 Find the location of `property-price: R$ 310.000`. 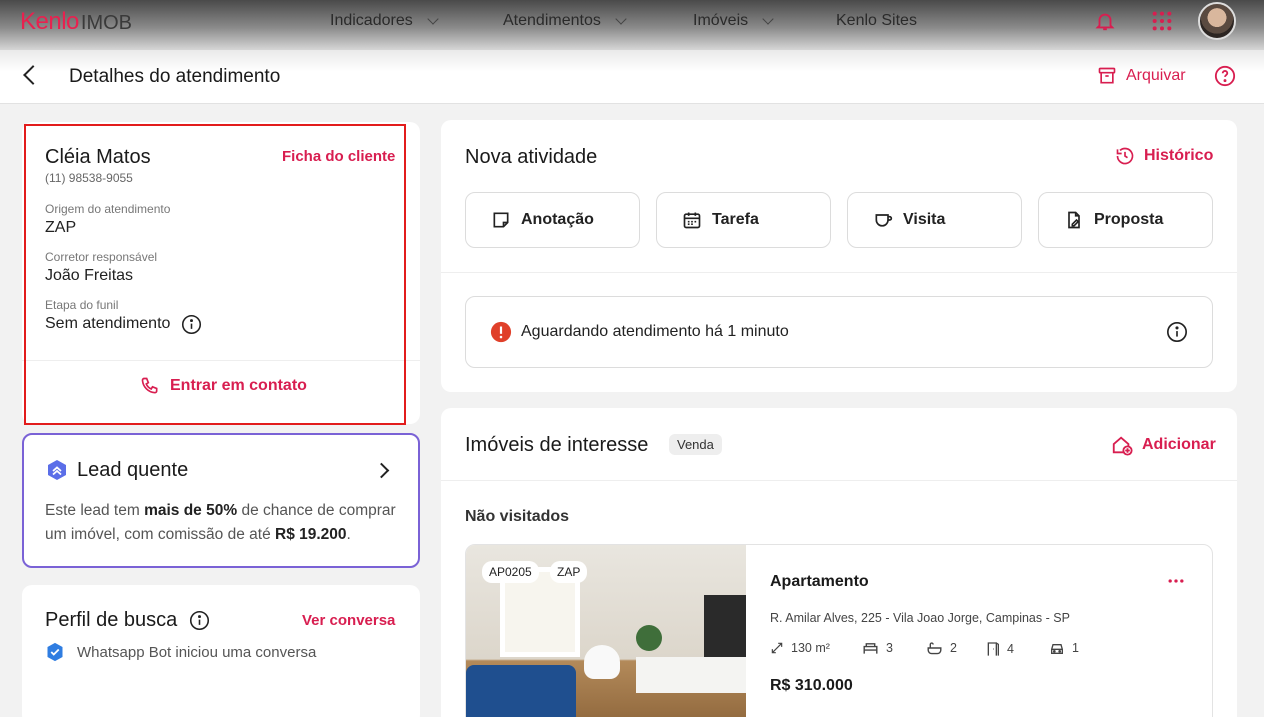

property-price: R$ 310.000 is located at coordinates (811, 685).